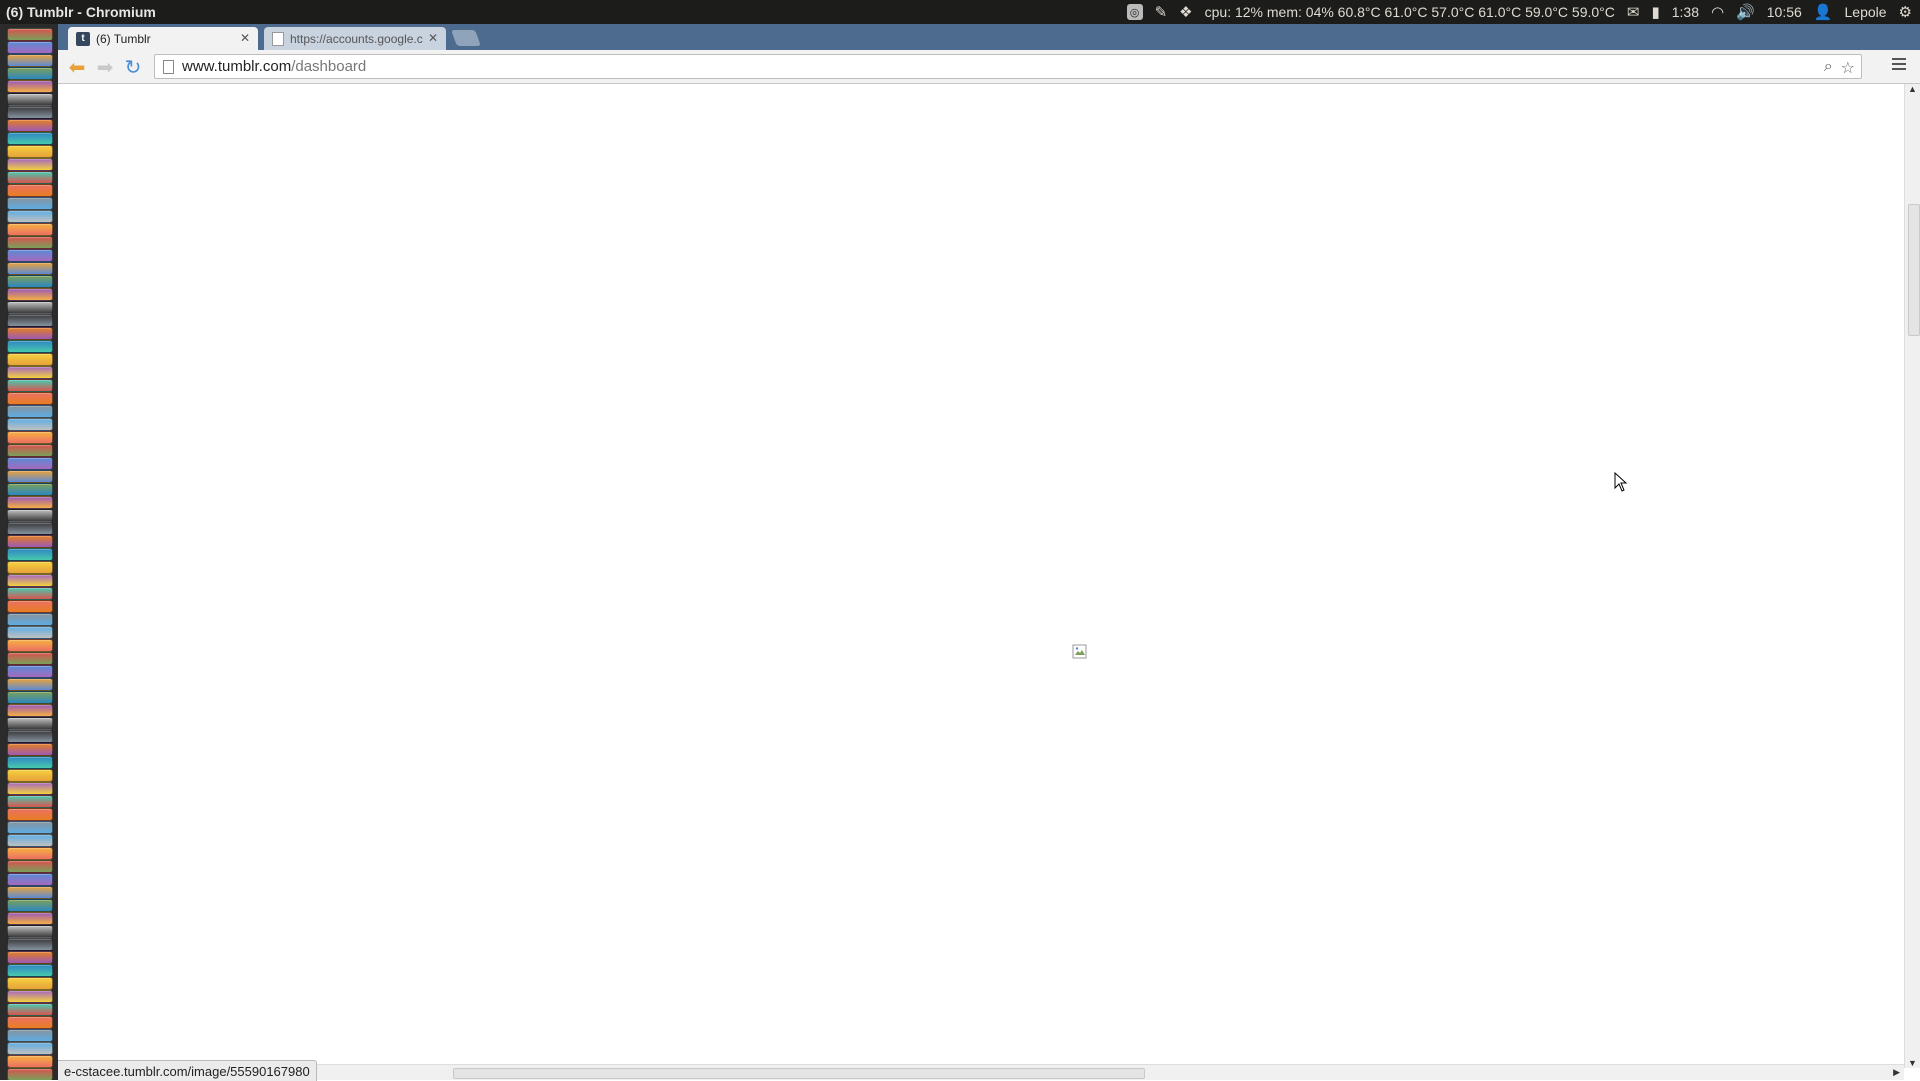 The width and height of the screenshot is (1920, 1081). What do you see at coordinates (1896, 1072) in the screenshot?
I see `scroll-right-icon: ▶` at bounding box center [1896, 1072].